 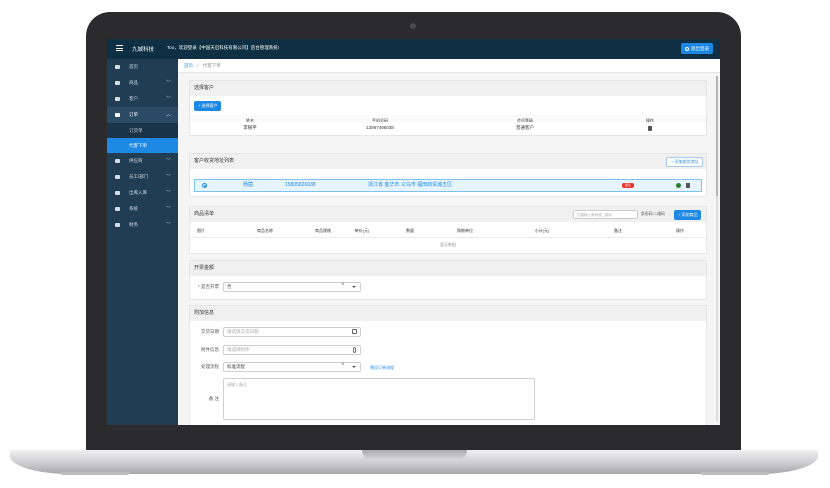 What do you see at coordinates (605, 214) in the screenshot?
I see `barcode-search-input: 扫描输入条码或二维码` at bounding box center [605, 214].